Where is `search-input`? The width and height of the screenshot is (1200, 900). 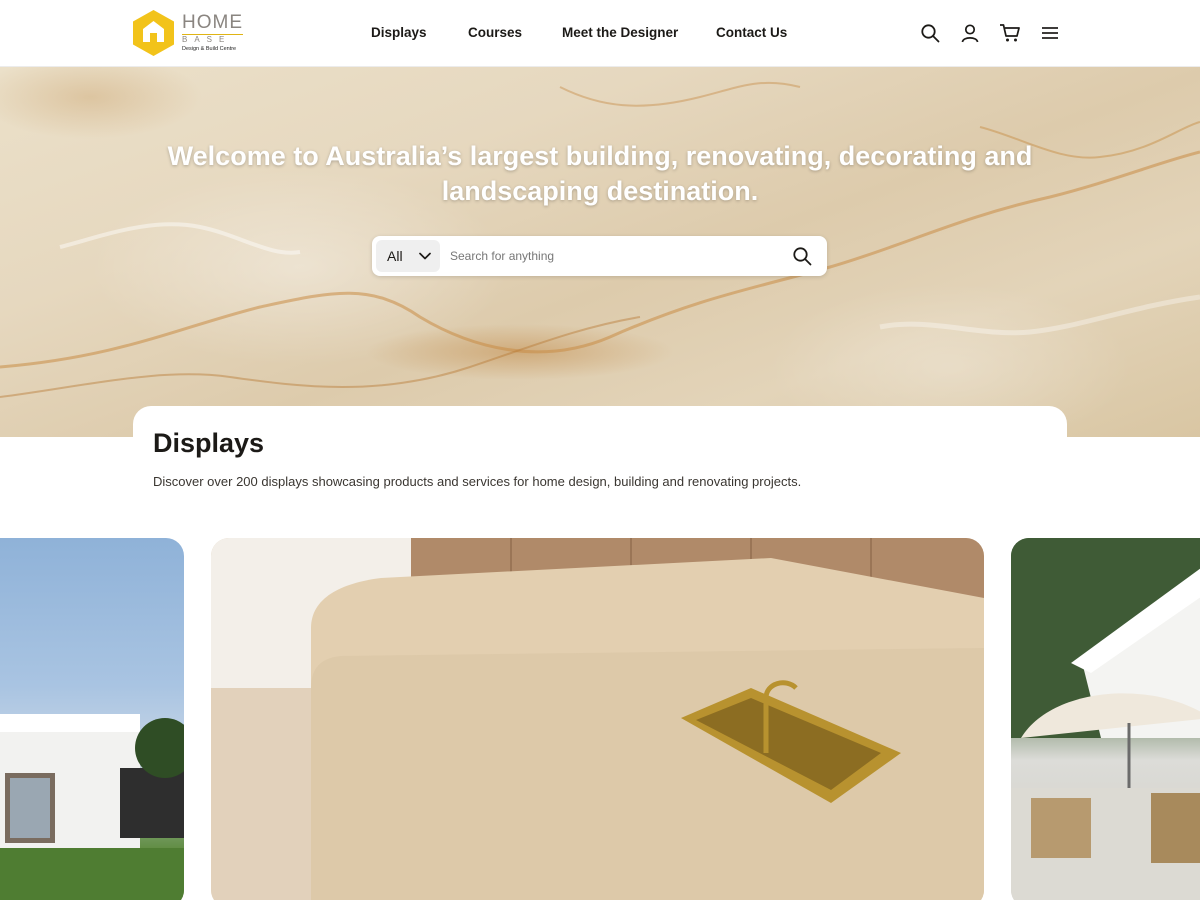 search-input is located at coordinates (610, 256).